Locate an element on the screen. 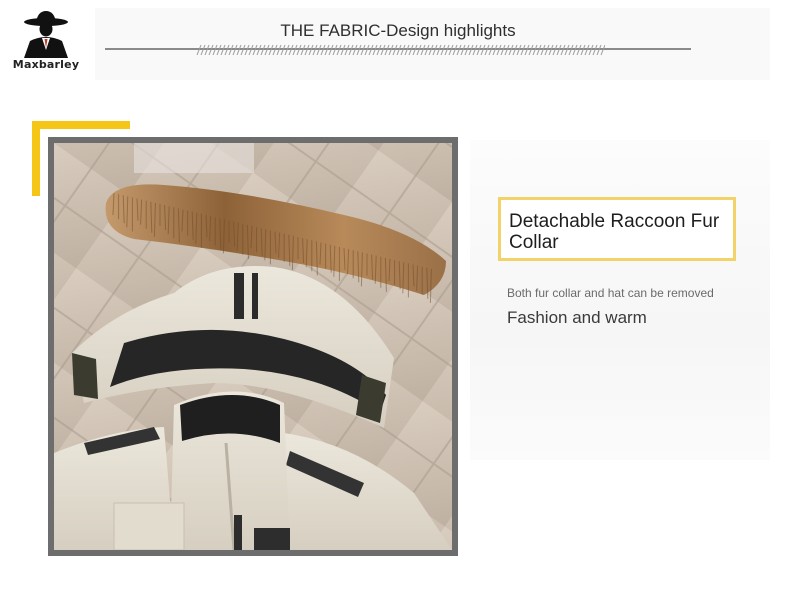 The width and height of the screenshot is (790, 590). title-hatch-decoration is located at coordinates (400, 50).